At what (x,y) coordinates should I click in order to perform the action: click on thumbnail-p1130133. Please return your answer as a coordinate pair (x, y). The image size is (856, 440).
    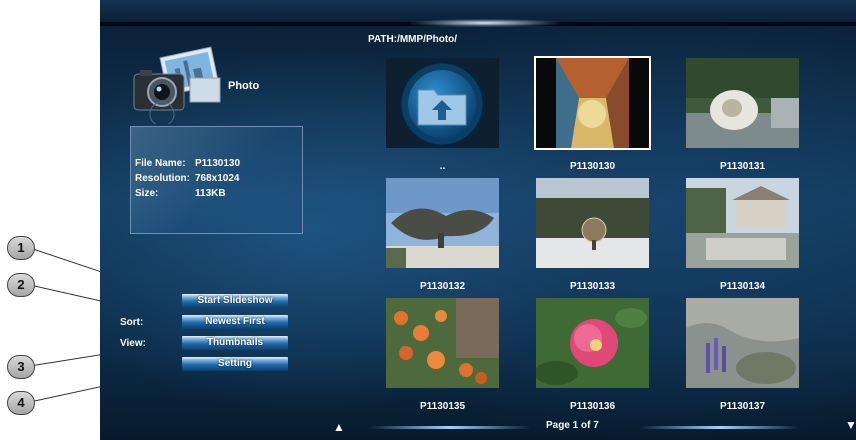
    Looking at the image, I should click on (592, 223).